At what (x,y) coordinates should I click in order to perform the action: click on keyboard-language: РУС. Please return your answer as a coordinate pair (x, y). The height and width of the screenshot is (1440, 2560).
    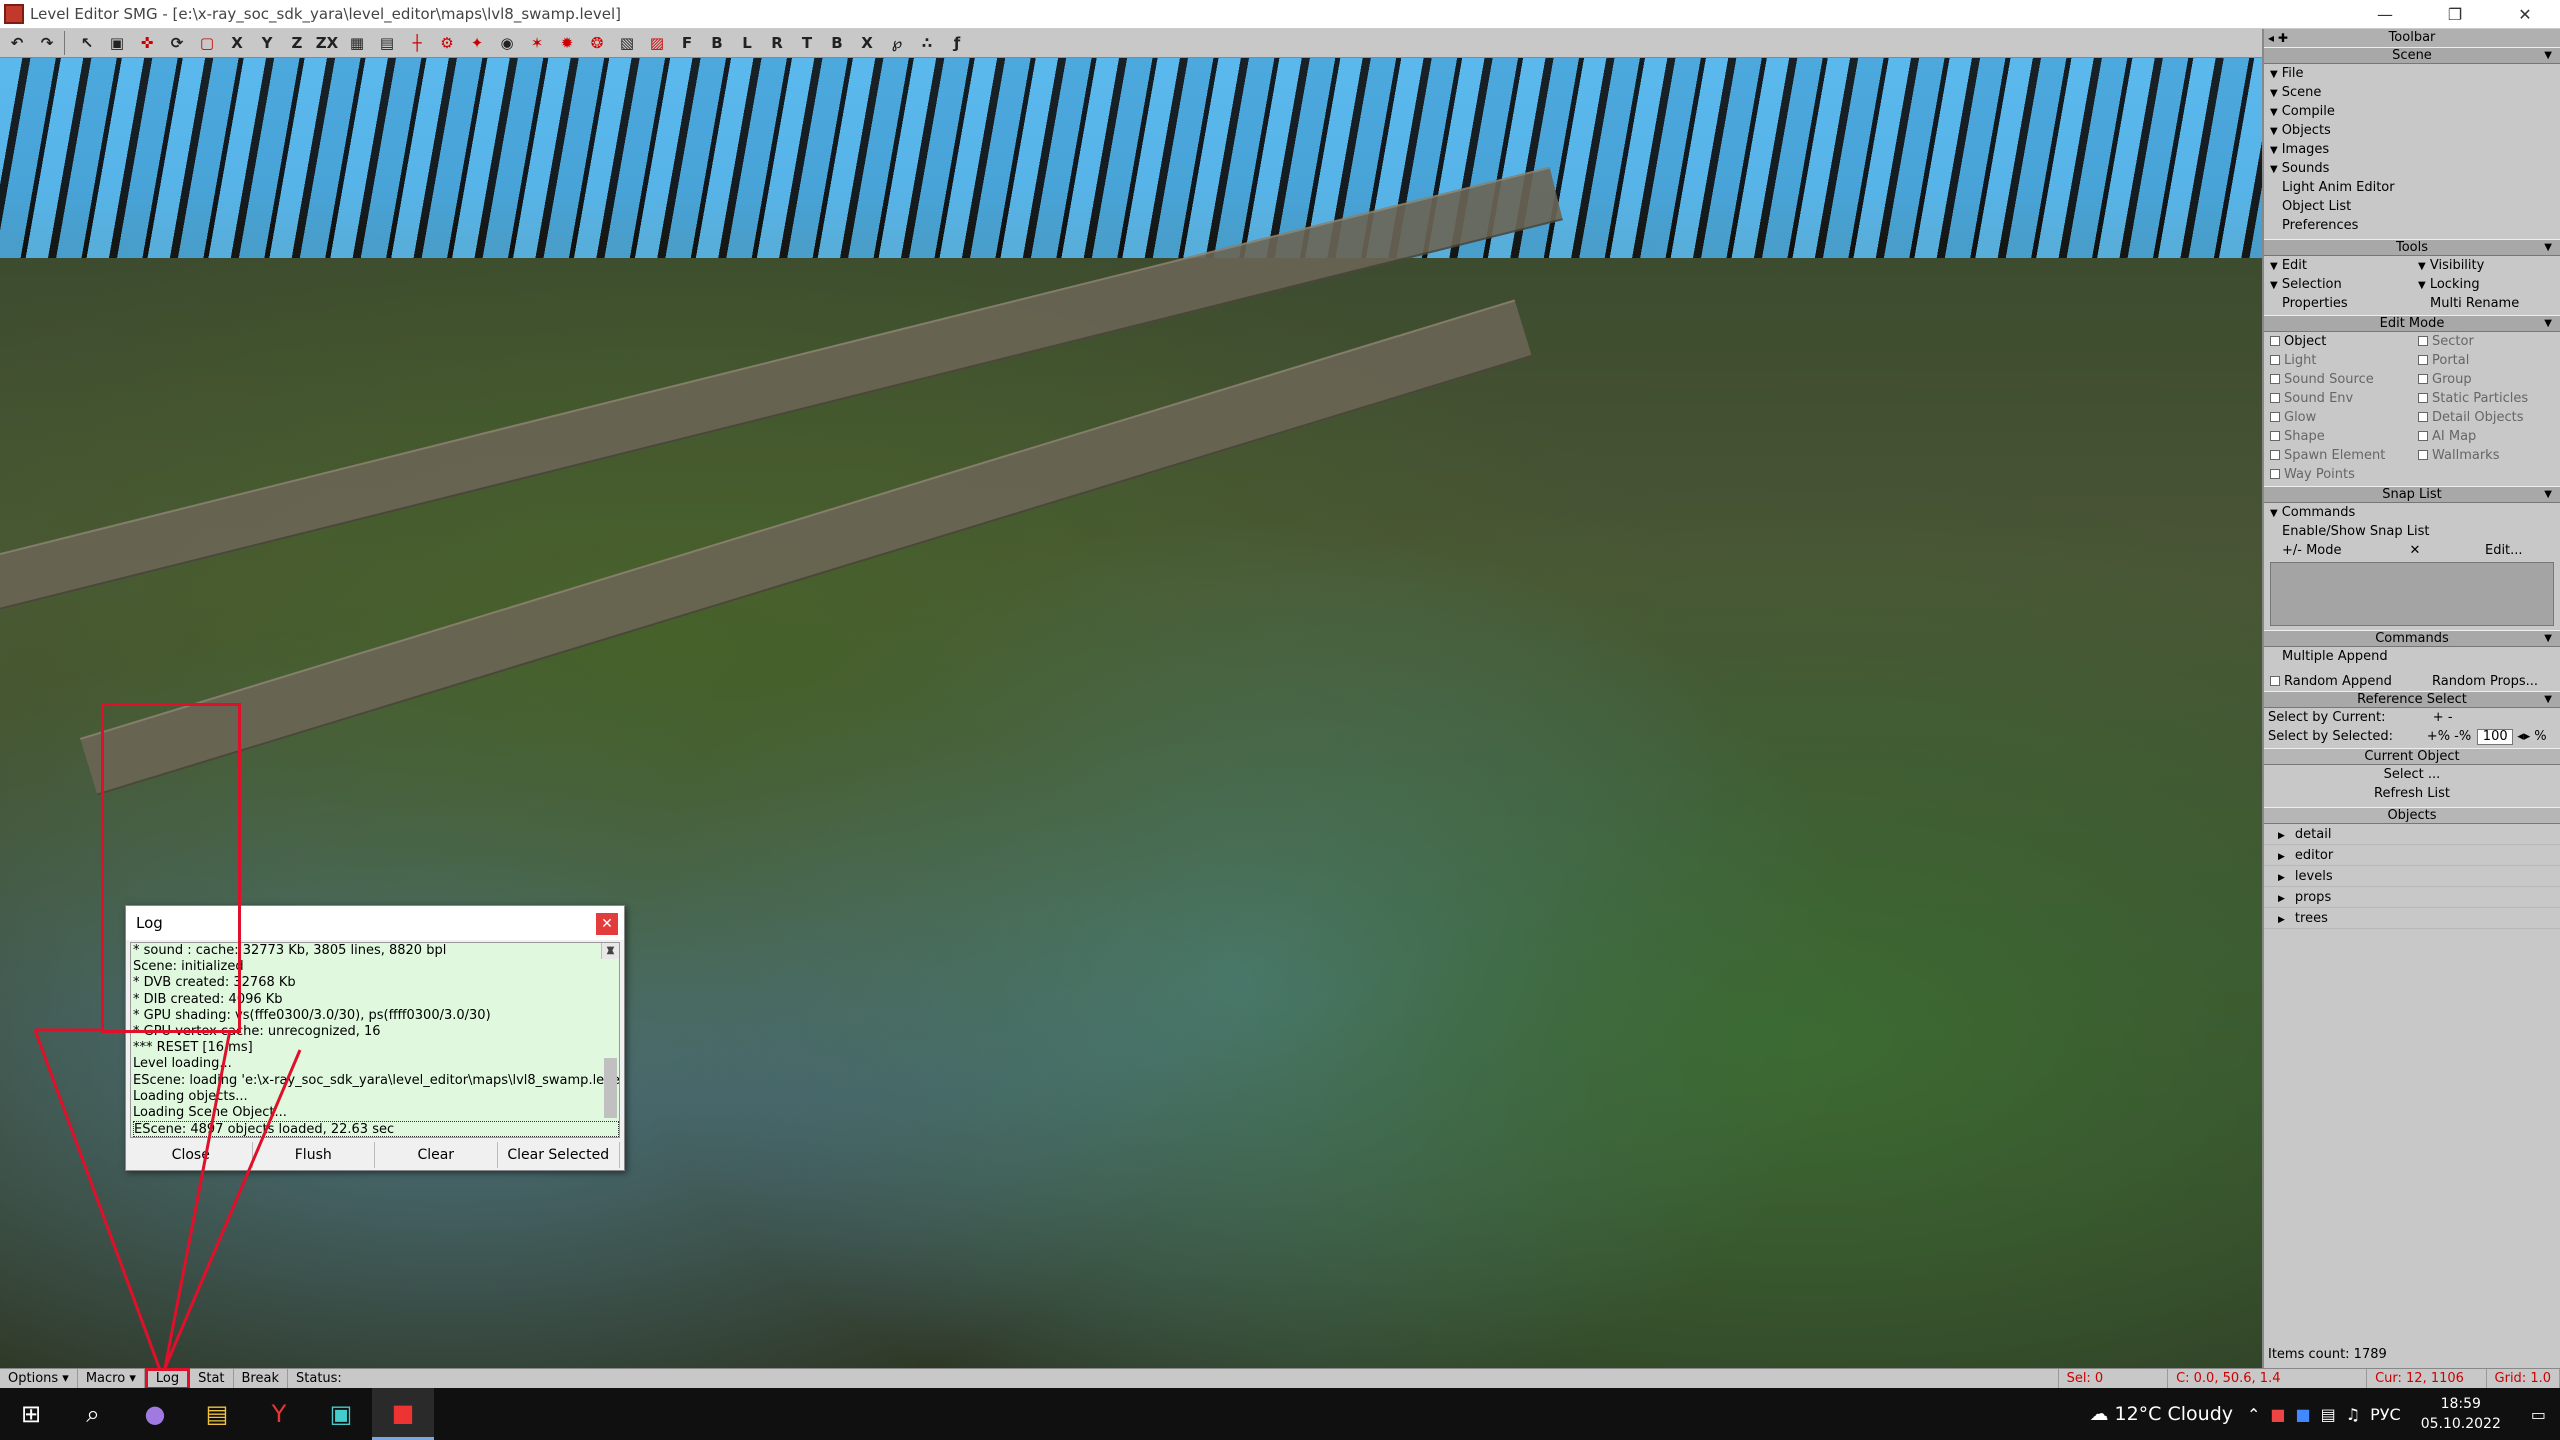
    Looking at the image, I should click on (2385, 1414).